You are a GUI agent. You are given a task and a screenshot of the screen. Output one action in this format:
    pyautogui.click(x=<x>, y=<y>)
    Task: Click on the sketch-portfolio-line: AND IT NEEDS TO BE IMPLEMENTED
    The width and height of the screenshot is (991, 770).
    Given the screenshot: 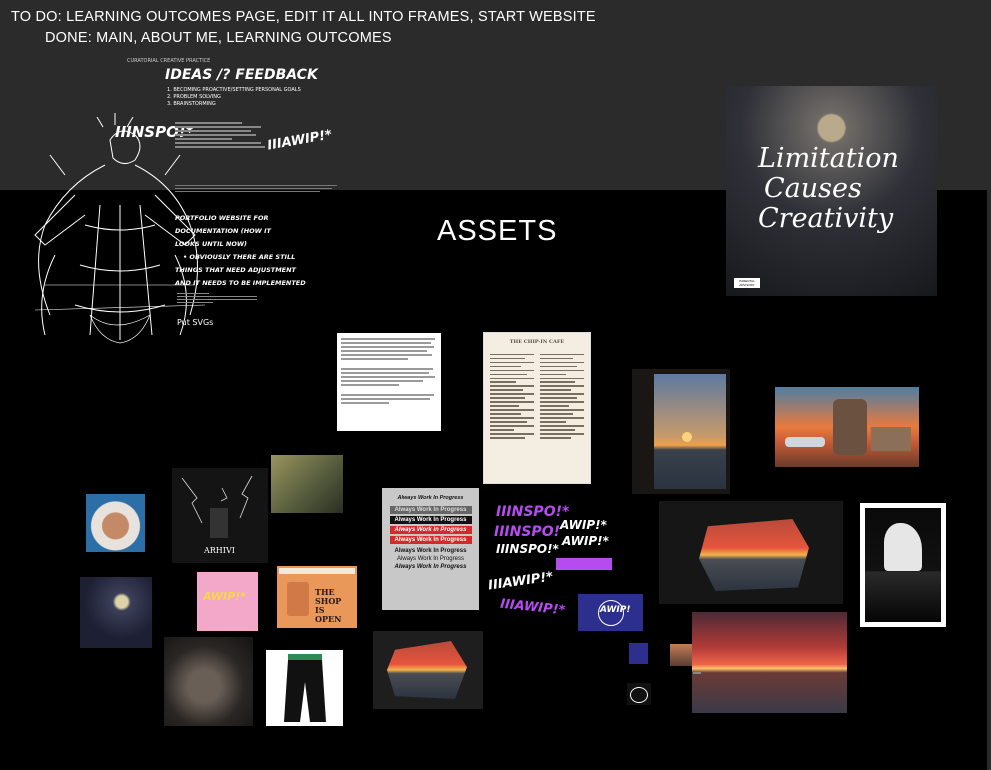 What is the action you would take?
    pyautogui.click(x=240, y=283)
    